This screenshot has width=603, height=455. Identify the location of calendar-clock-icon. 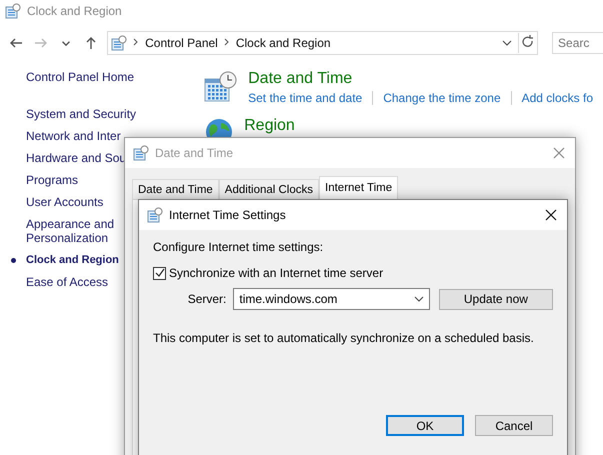
(221, 87).